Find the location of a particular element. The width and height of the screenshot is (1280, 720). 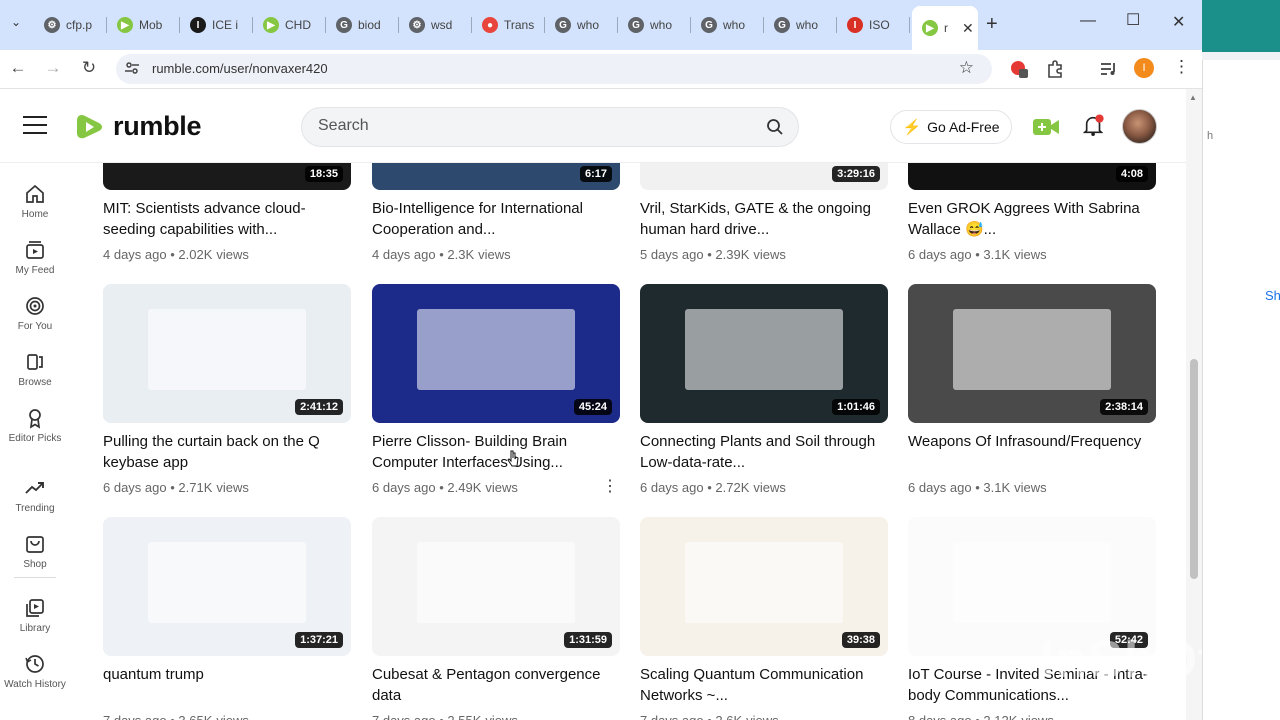

scroll-up-icon: ▲ is located at coordinates (1193, 97).